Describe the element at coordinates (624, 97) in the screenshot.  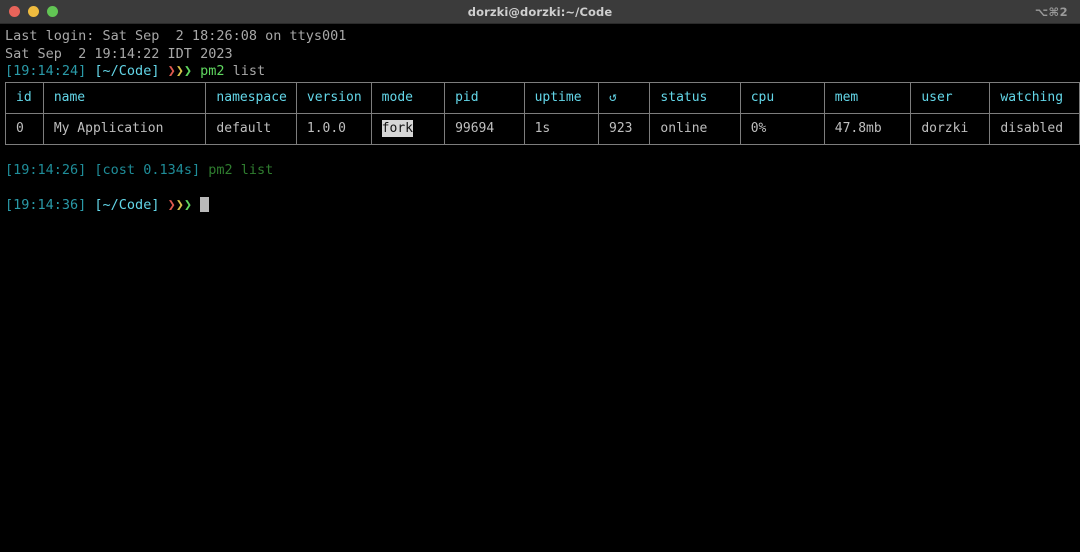
I see `column-header-restart-icon: ↺` at that location.